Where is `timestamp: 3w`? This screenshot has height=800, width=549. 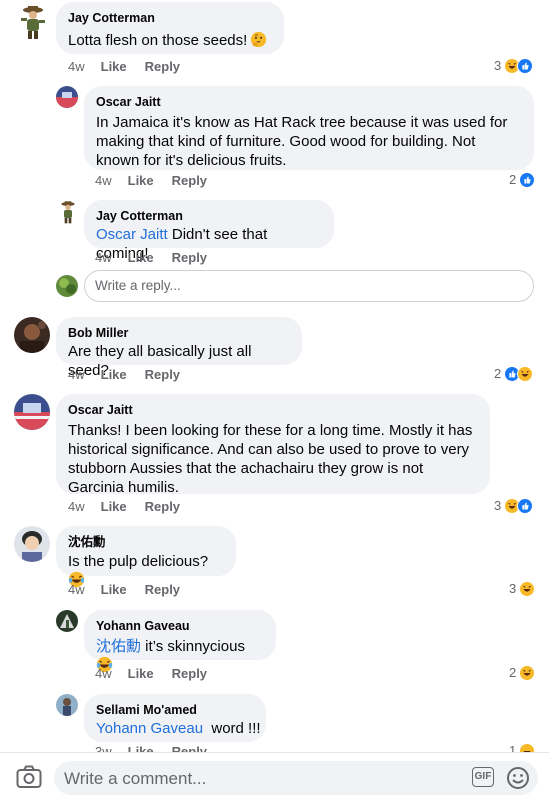
timestamp: 3w is located at coordinates (103, 748).